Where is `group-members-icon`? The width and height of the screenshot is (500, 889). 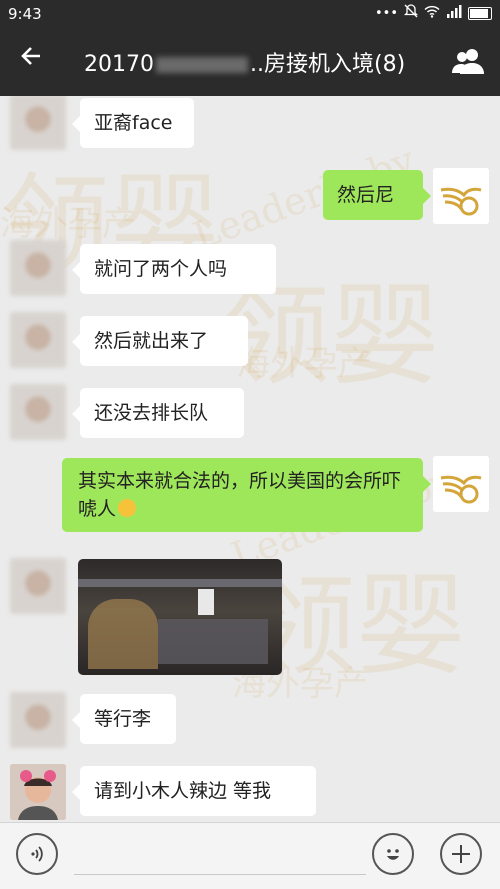
group-members-icon is located at coordinates (469, 61).